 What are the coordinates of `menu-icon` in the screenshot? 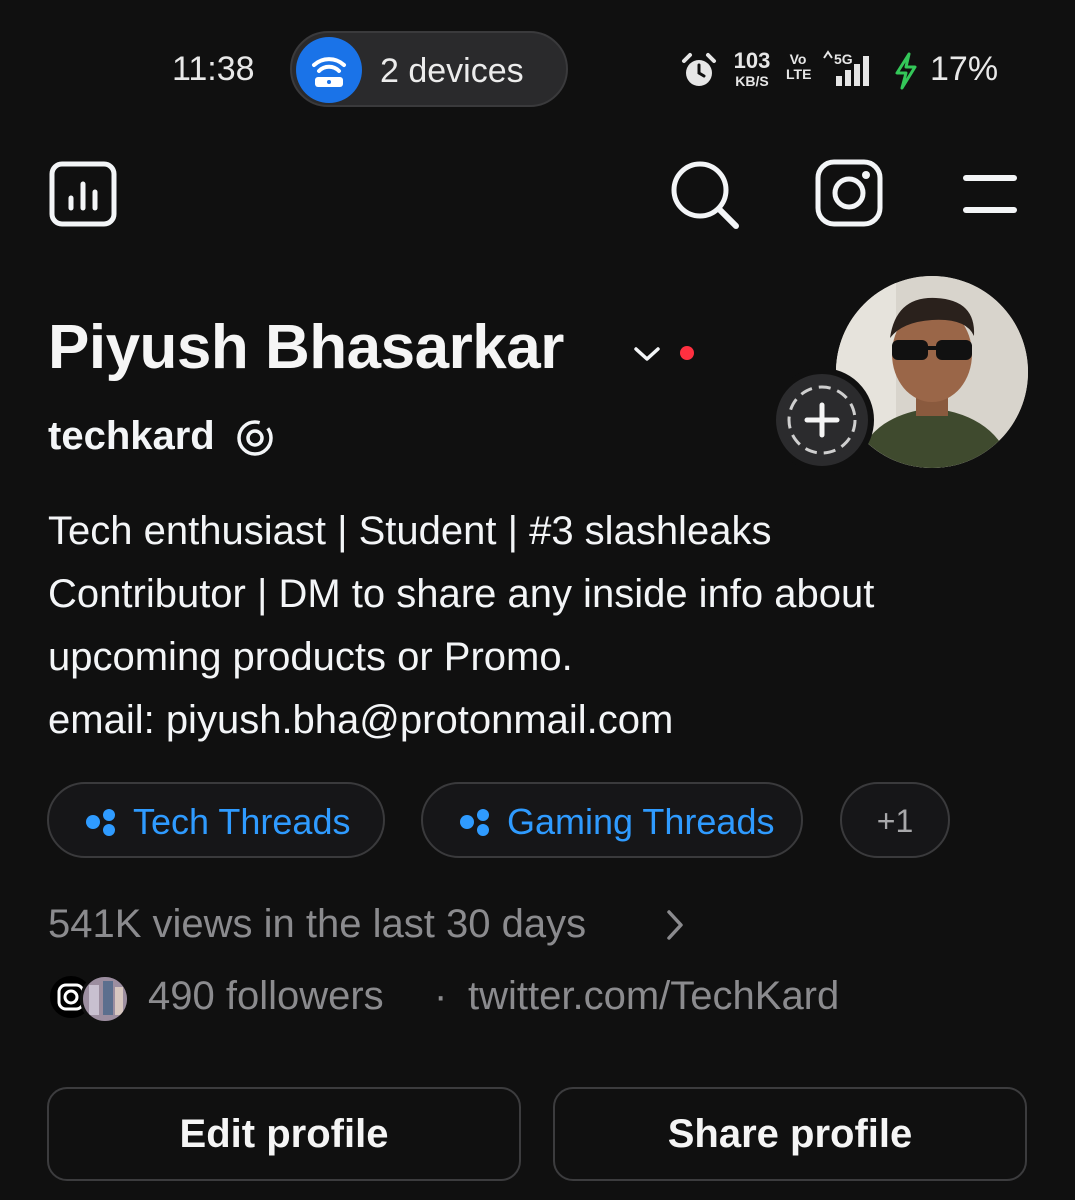 It's located at (990, 194).